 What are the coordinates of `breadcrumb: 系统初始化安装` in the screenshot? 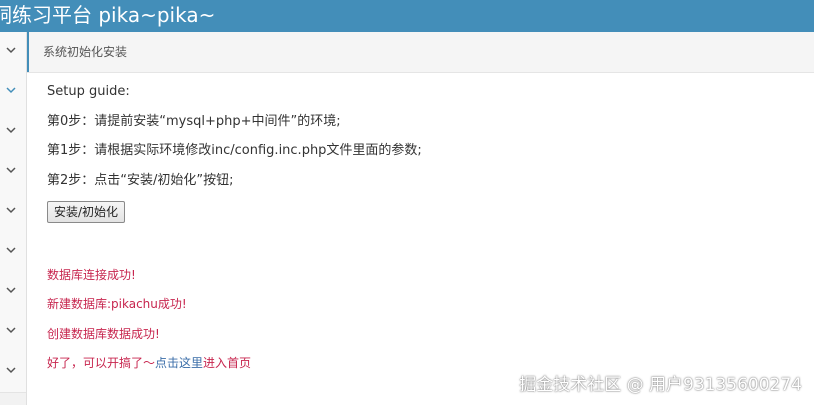 It's located at (420, 52).